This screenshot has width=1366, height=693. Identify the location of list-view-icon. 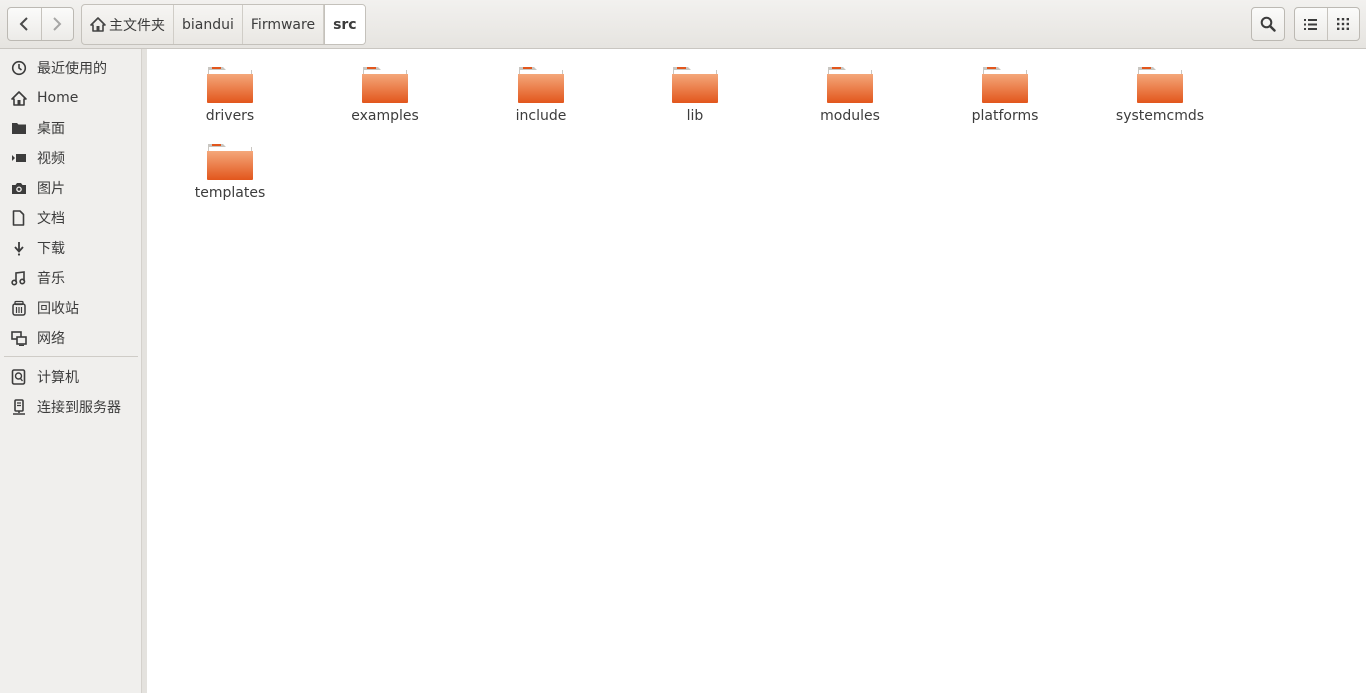
(1311, 24).